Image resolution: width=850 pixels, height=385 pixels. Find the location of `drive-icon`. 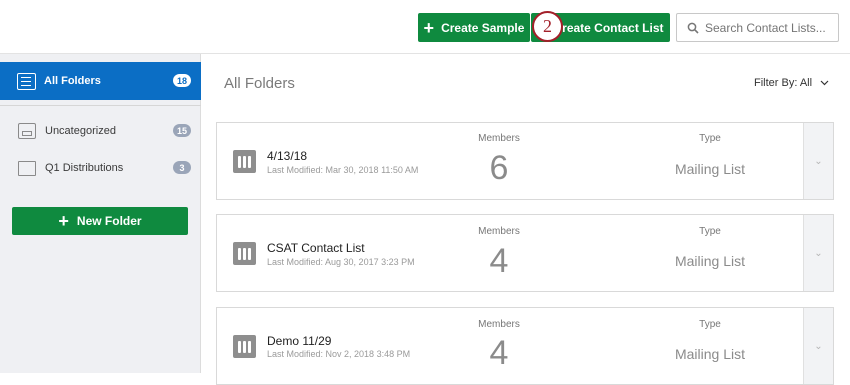

drive-icon is located at coordinates (27, 131).